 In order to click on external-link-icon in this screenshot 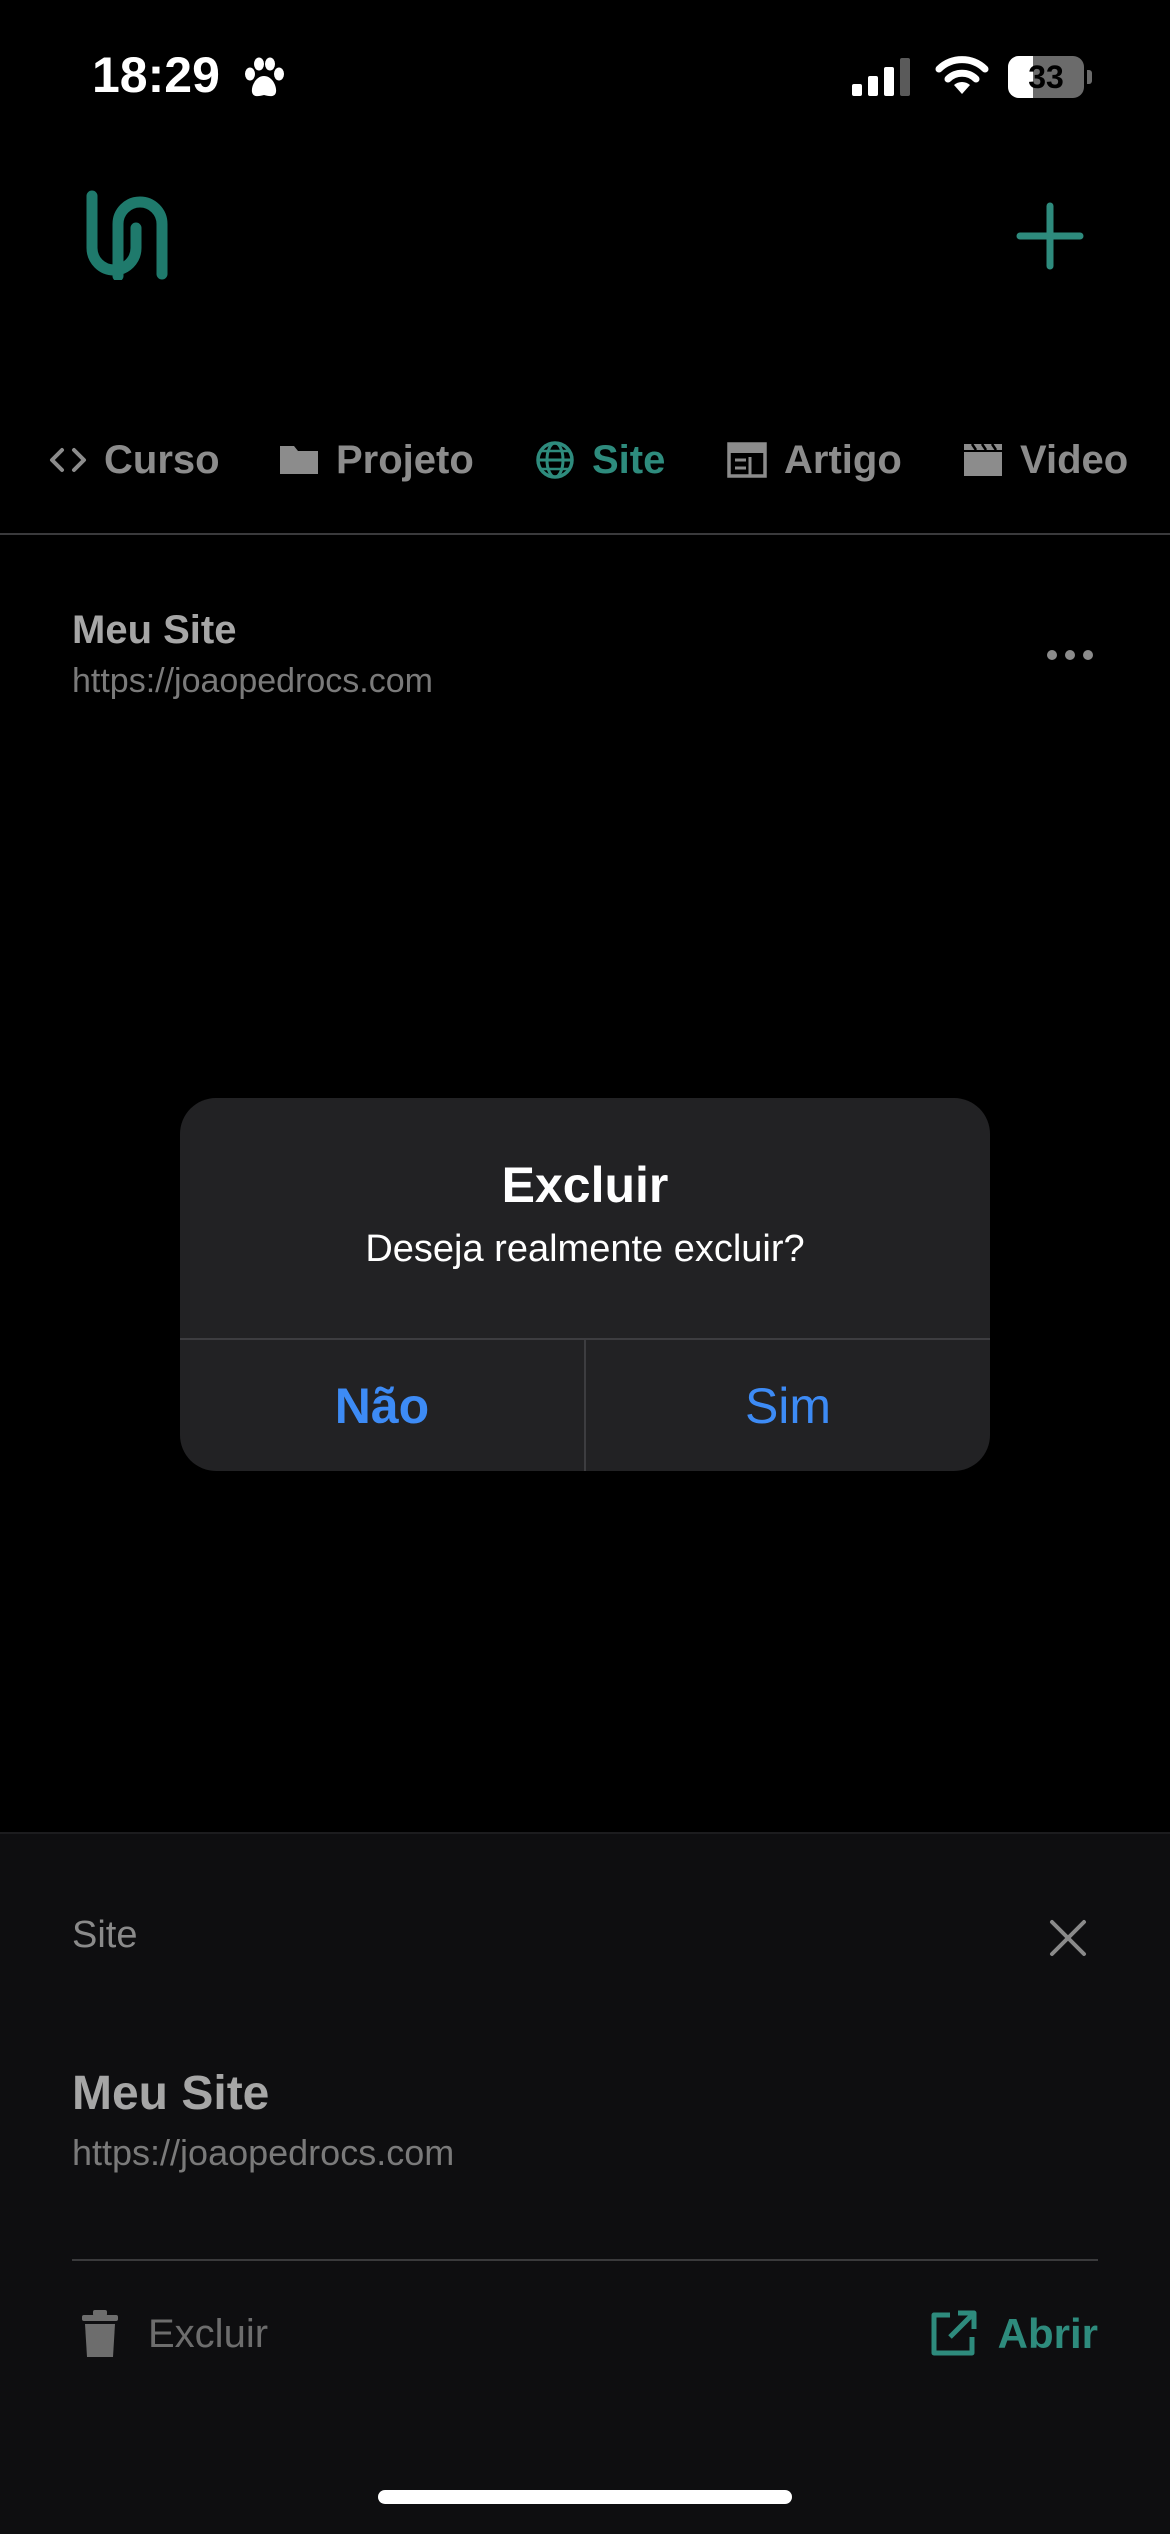, I will do `click(954, 2333)`.